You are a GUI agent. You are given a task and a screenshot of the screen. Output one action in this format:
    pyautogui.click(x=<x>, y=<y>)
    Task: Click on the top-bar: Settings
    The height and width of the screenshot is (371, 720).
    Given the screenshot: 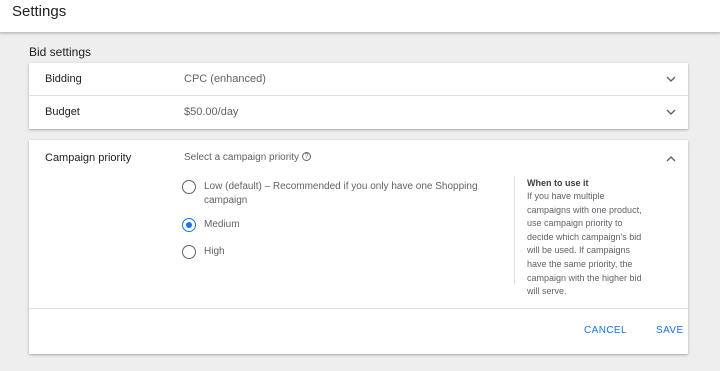 What is the action you would take?
    pyautogui.click(x=360, y=16)
    